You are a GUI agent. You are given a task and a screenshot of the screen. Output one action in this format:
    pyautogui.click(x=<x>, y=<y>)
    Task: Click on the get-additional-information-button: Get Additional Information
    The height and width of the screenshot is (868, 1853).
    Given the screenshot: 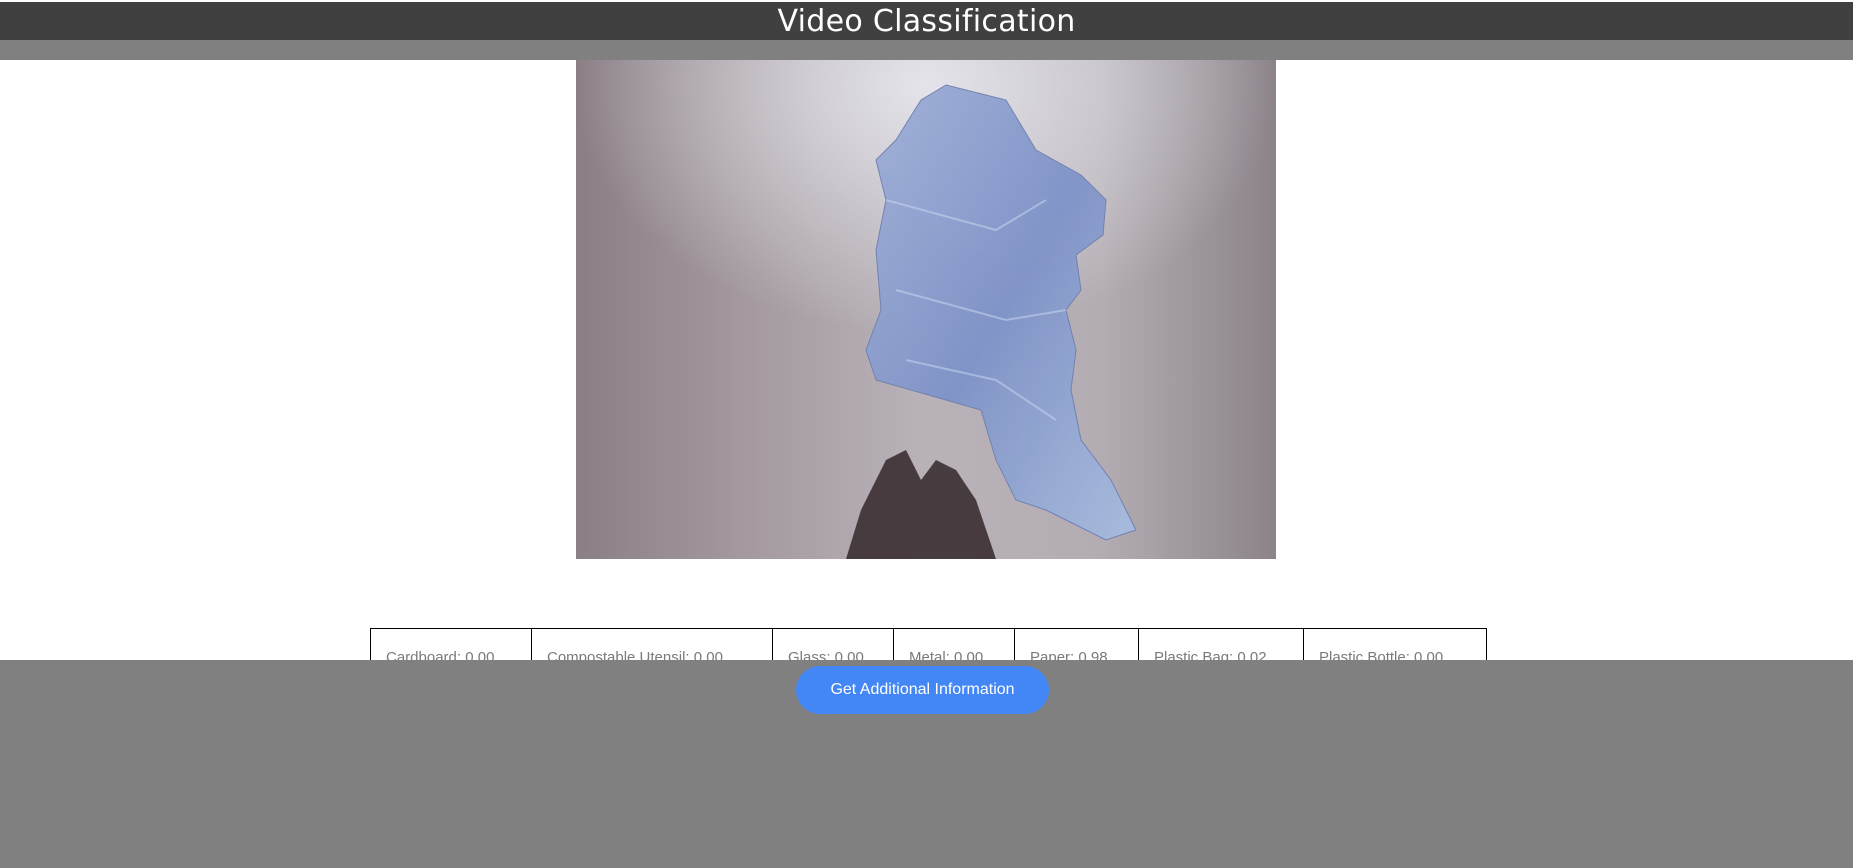 What is the action you would take?
    pyautogui.click(x=922, y=690)
    